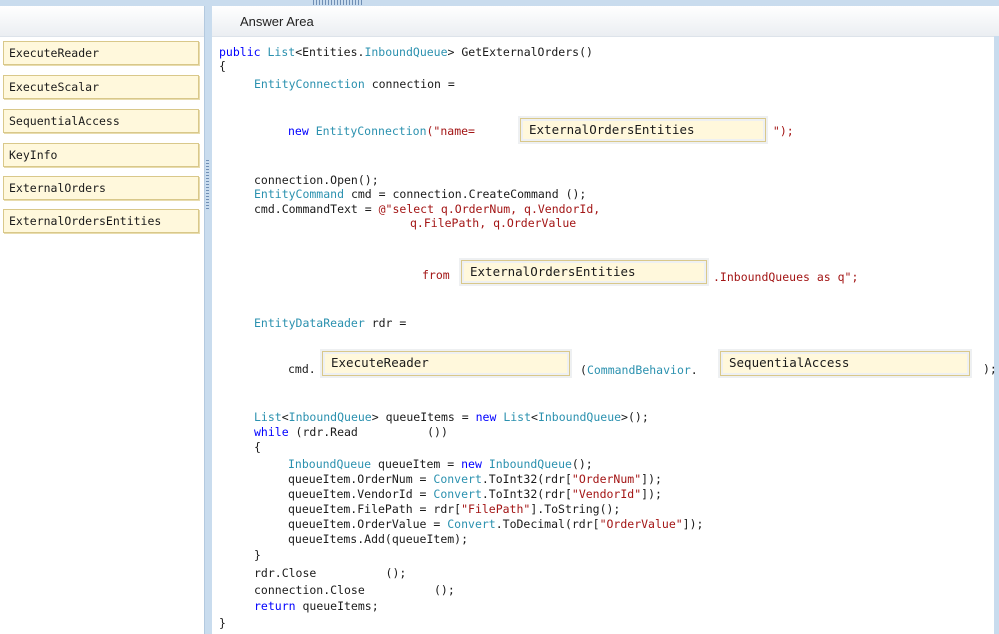  What do you see at coordinates (101, 155) in the screenshot?
I see `drag-item-keyinfo: KeyInfo` at bounding box center [101, 155].